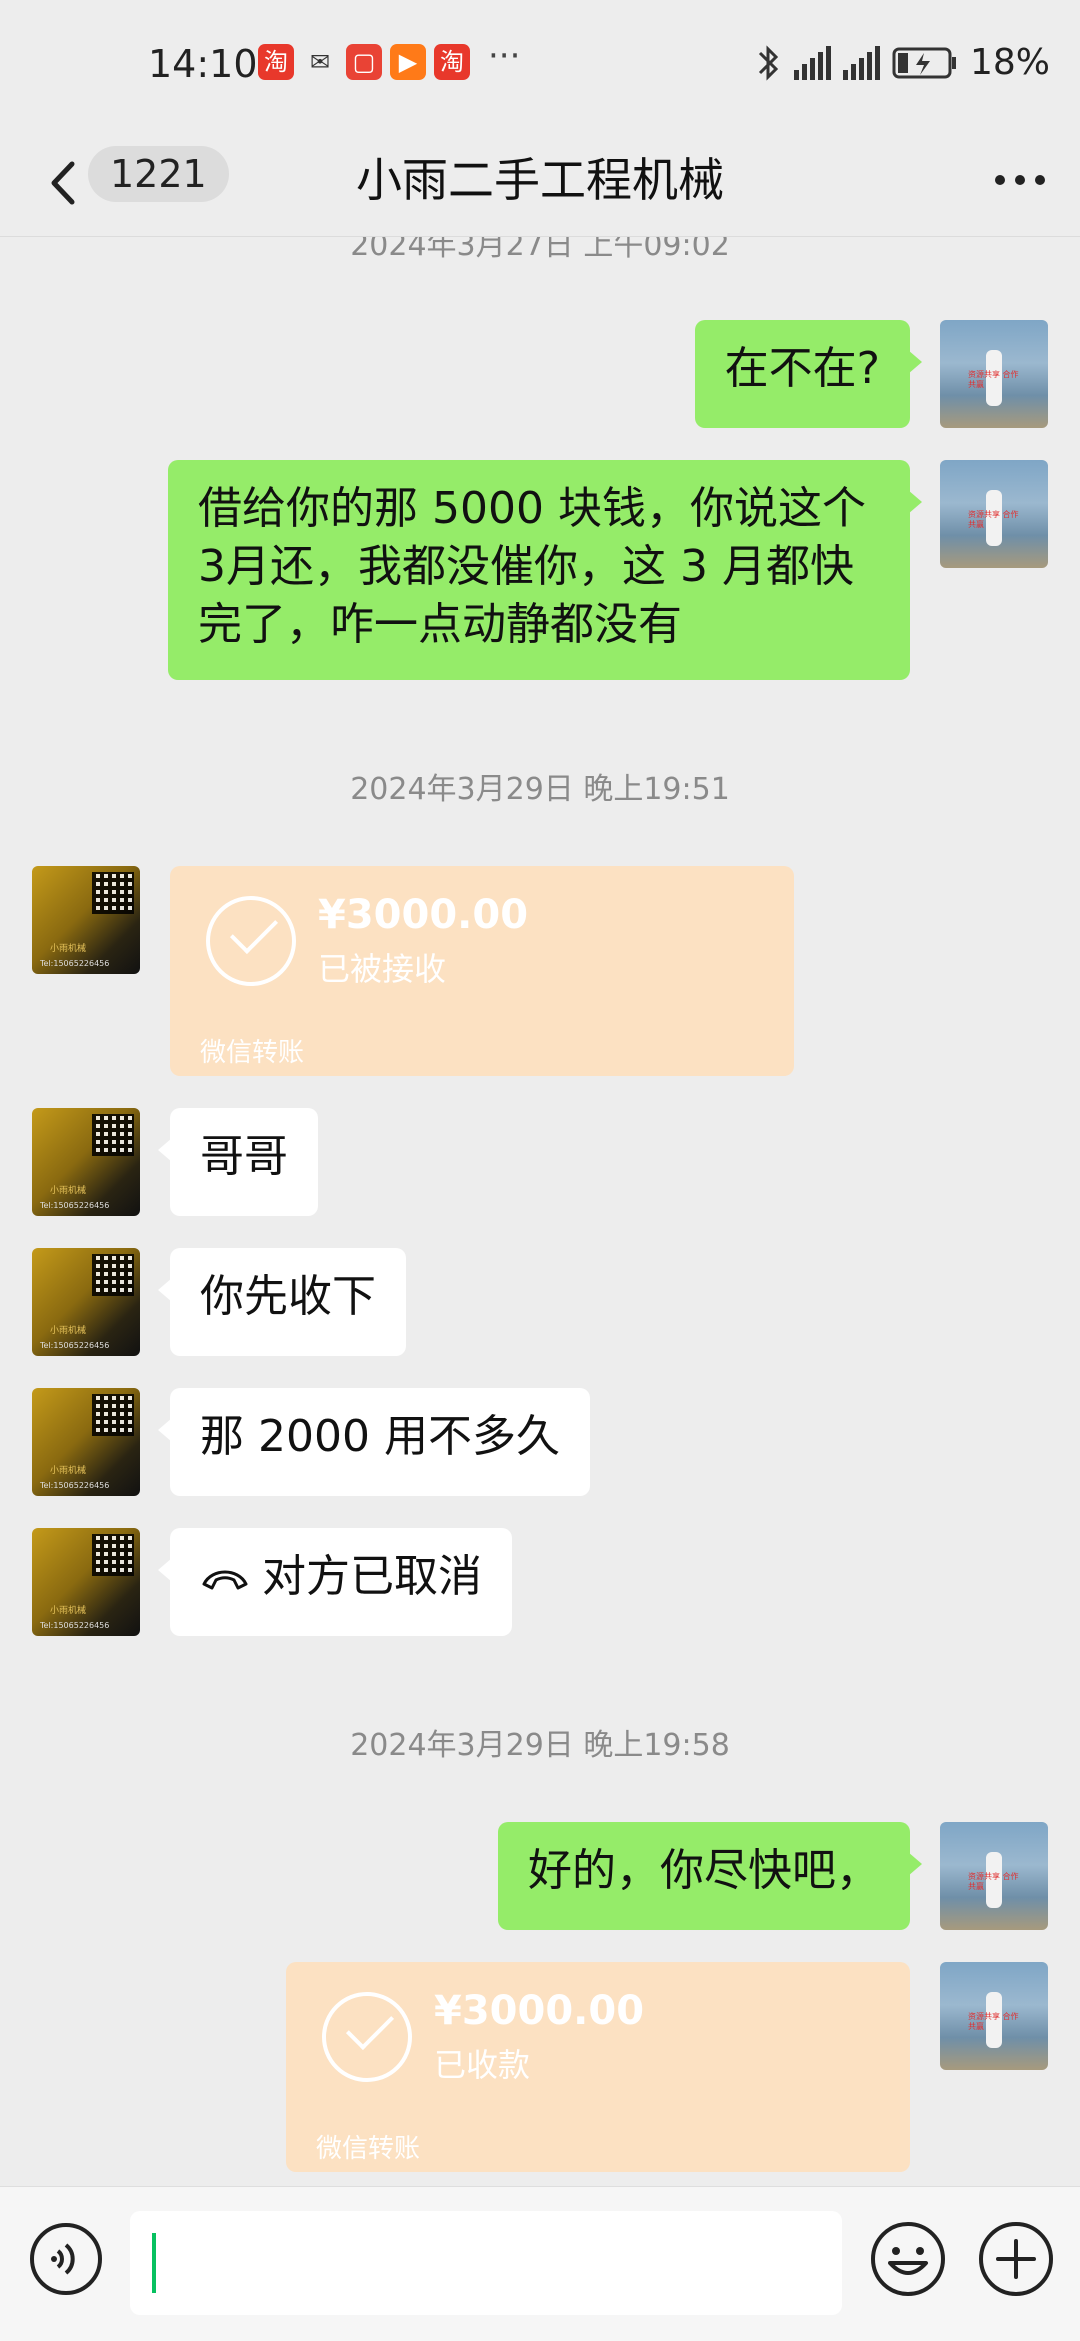 The image size is (1080, 2341). Describe the element at coordinates (540, 1745) in the screenshot. I see `timestamp: 2024年3月29日 晚上19:58` at that location.